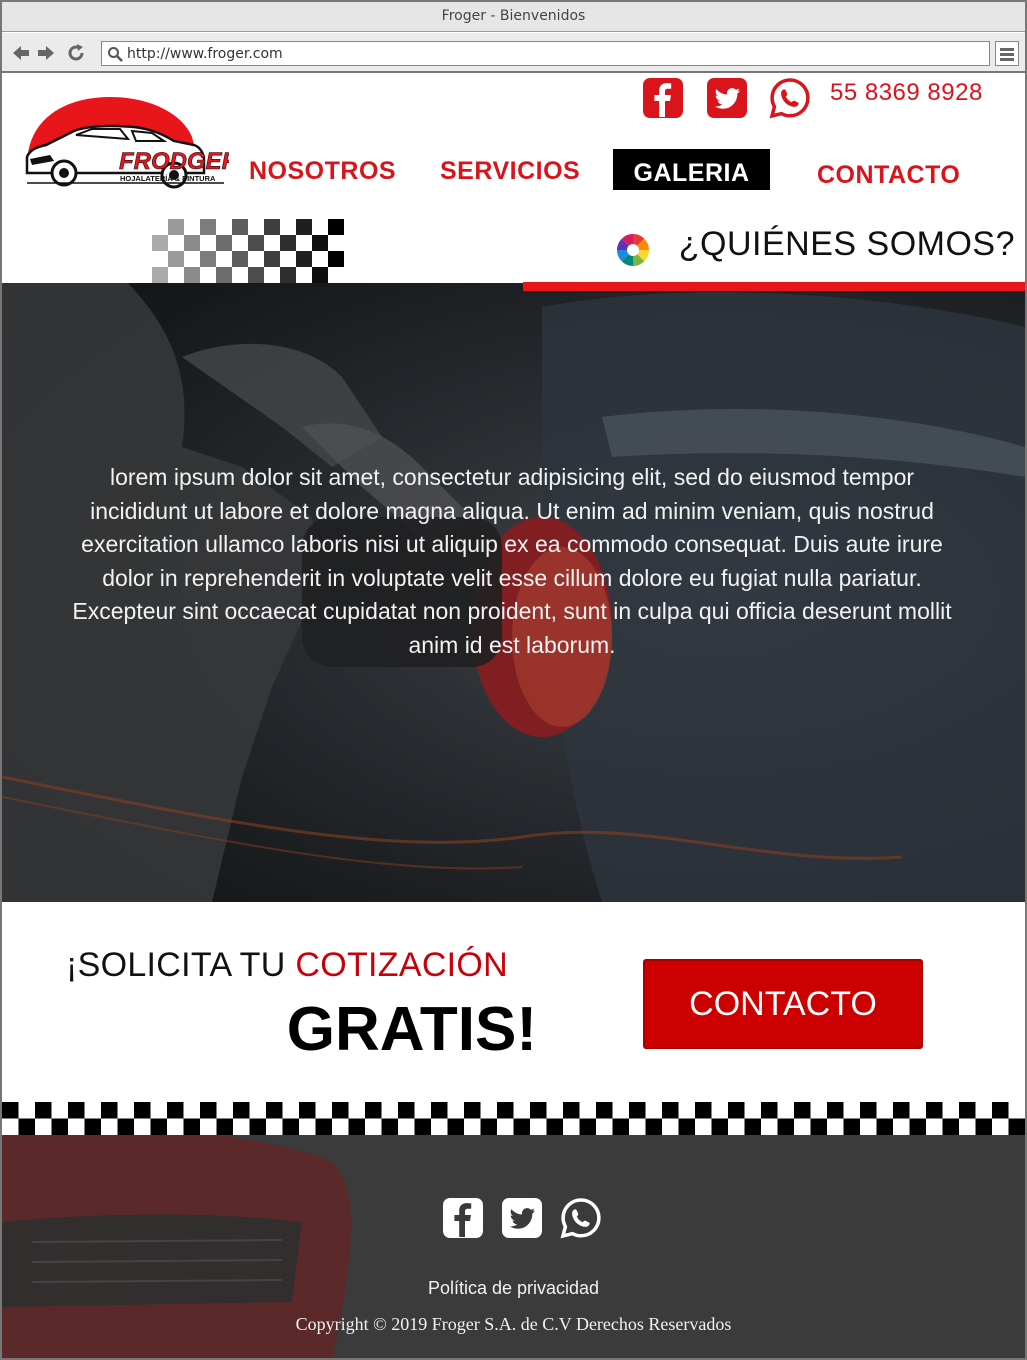  What do you see at coordinates (888, 175) in the screenshot?
I see `nav-contacto: CONTACTO` at bounding box center [888, 175].